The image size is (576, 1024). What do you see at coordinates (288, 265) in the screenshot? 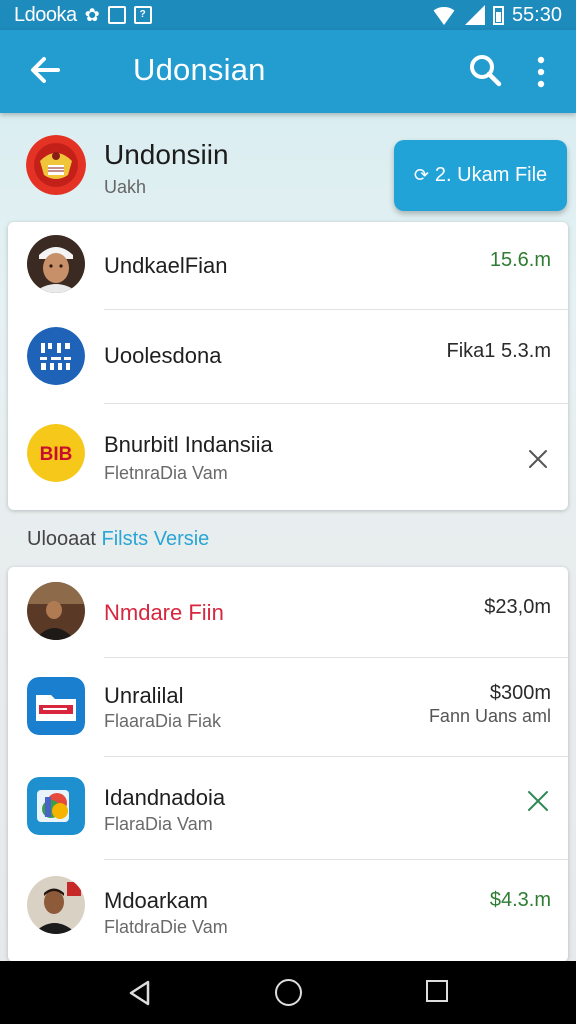
I see `list-item: UndkaelFian 15.6.m` at bounding box center [288, 265].